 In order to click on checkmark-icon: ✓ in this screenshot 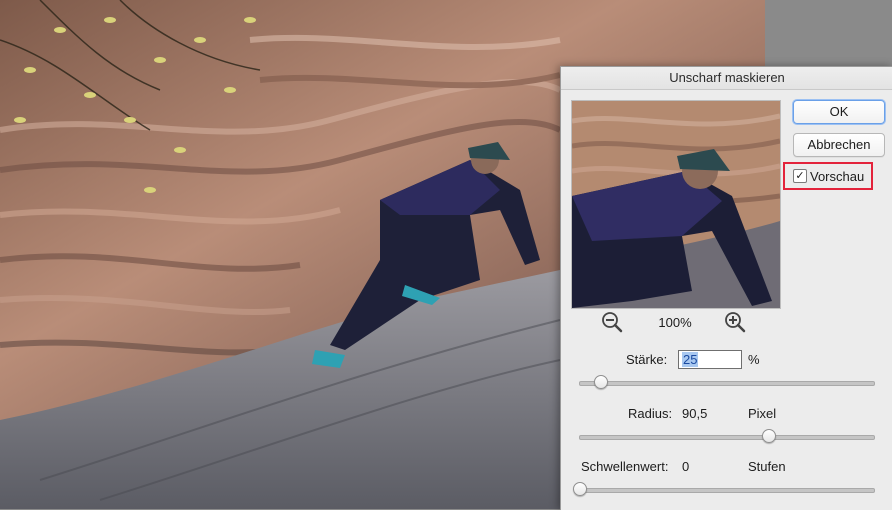, I will do `click(800, 175)`.